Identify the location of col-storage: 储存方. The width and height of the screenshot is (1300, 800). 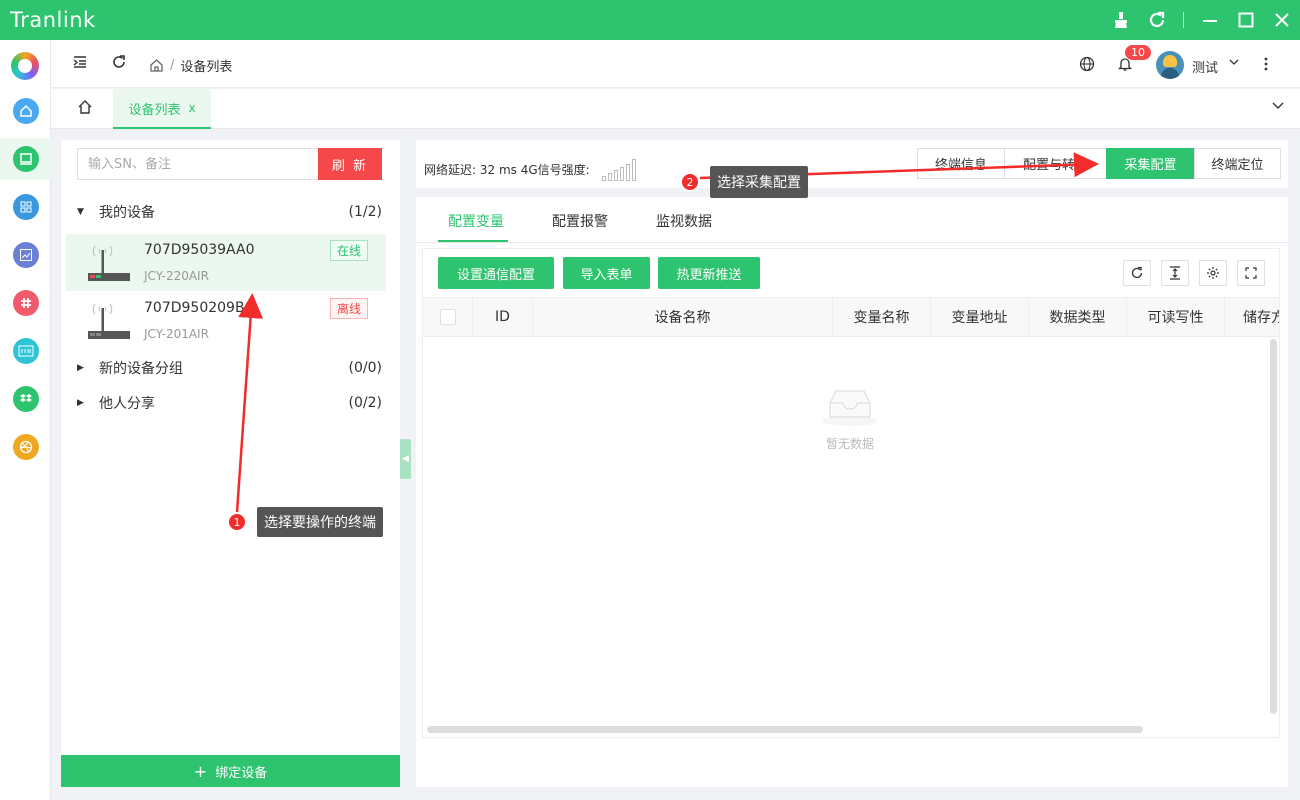
(1252, 317).